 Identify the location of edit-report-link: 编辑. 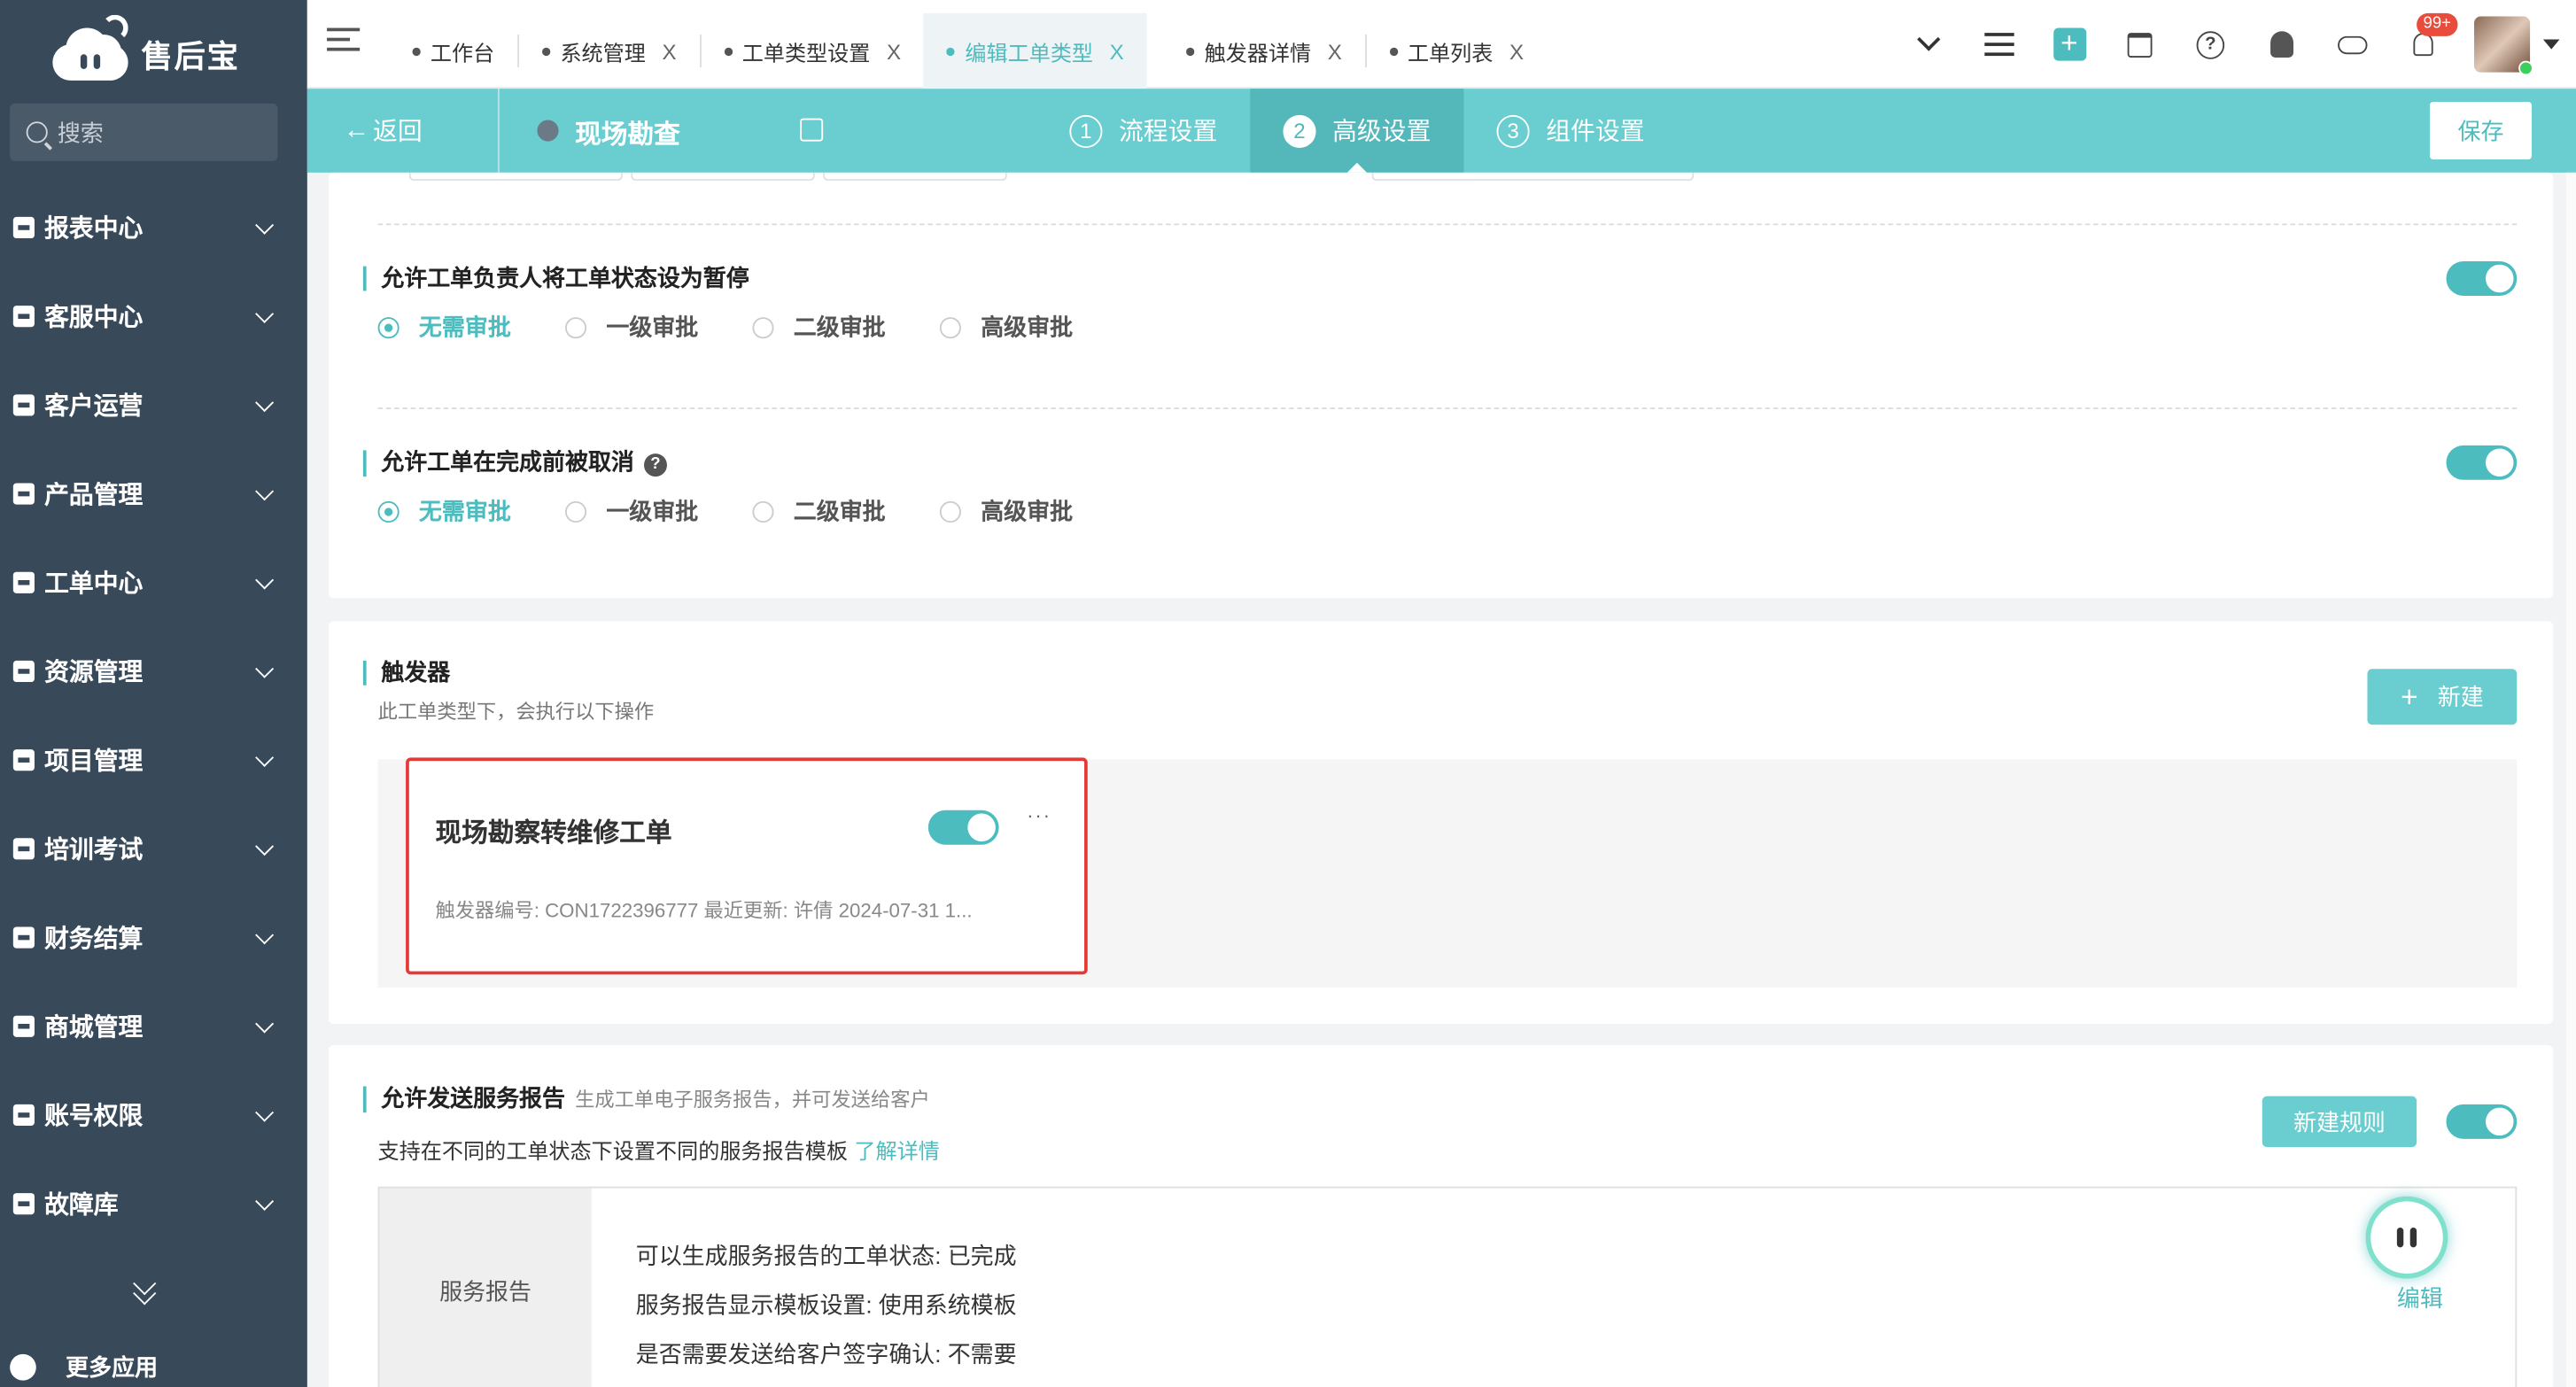
(2420, 1298).